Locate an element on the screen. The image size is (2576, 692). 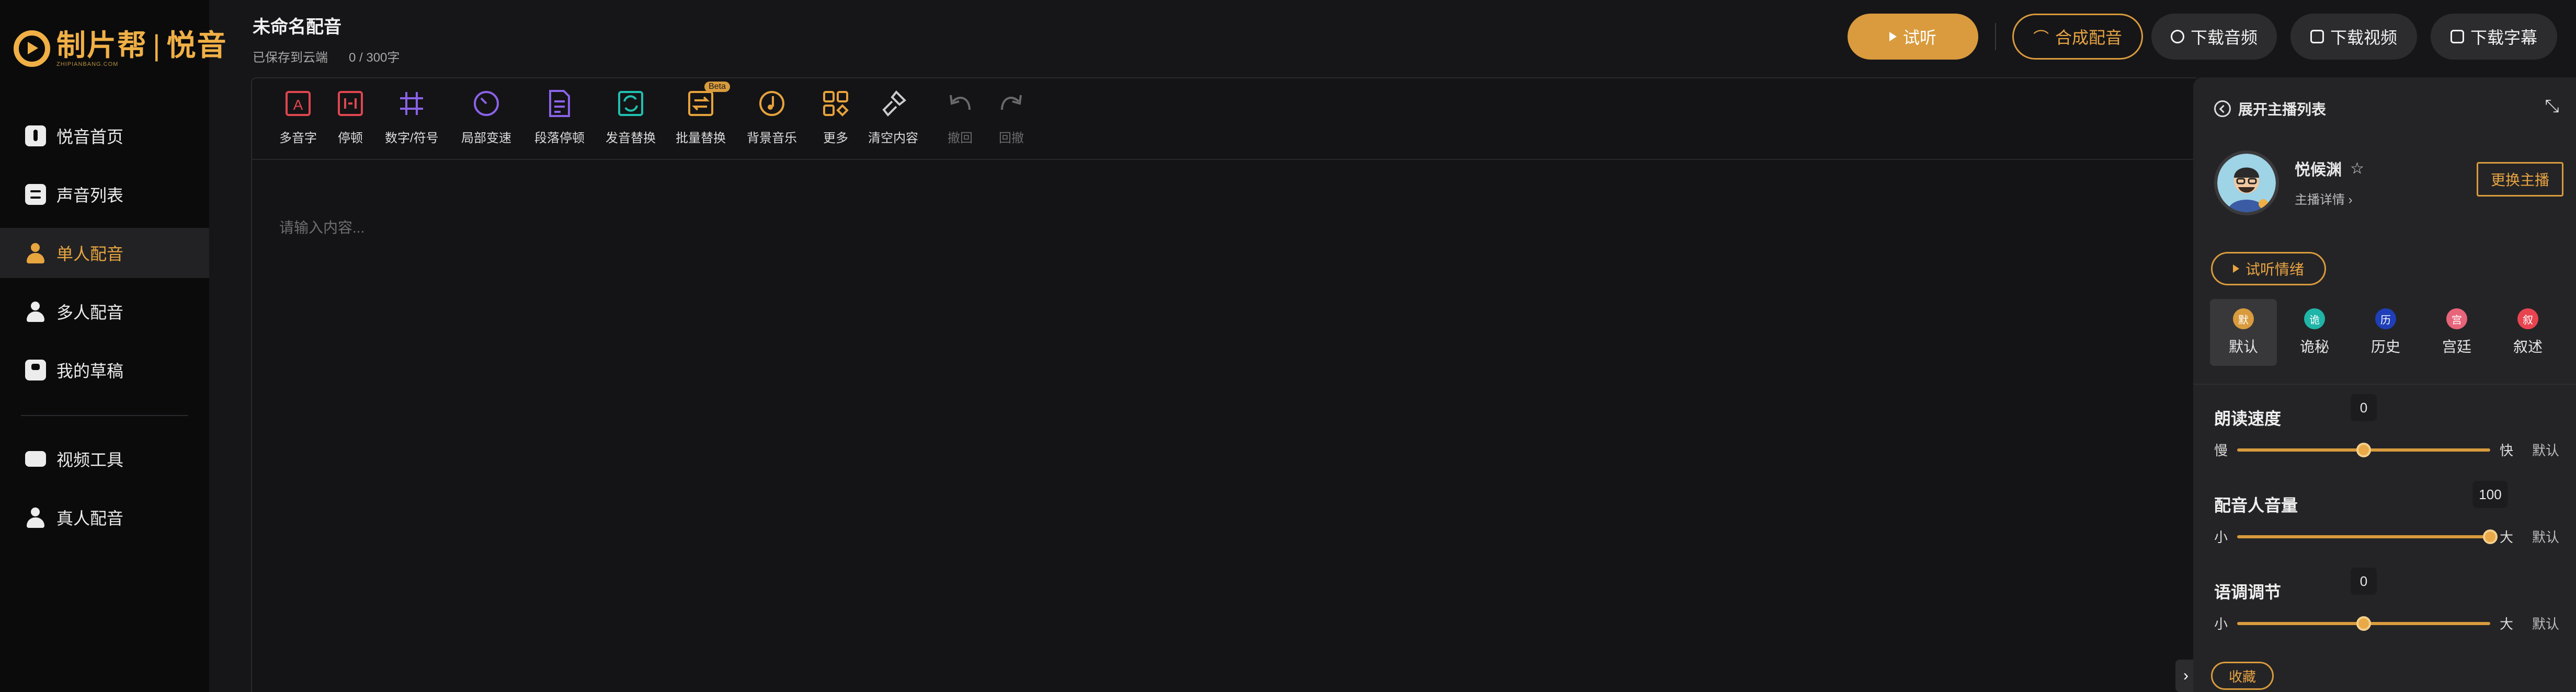
sidebar-item-drafts: 我的草稿 is located at coordinates (105, 370).